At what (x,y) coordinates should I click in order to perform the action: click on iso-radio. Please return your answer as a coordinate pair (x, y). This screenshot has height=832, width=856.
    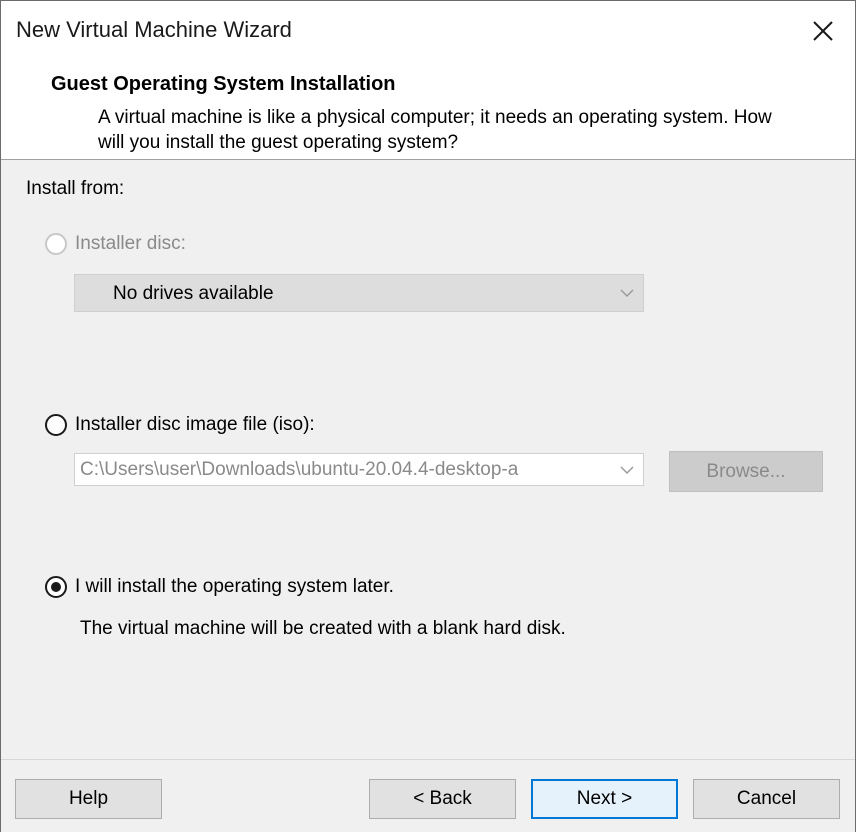
    Looking at the image, I should click on (56, 425).